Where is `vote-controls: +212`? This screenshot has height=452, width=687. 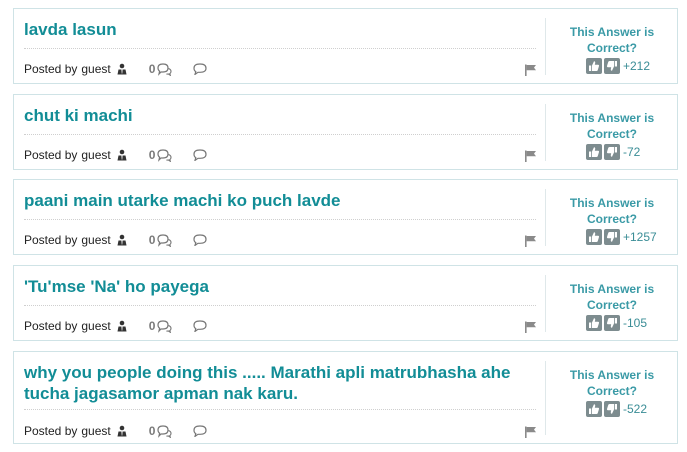
vote-controls: +212 is located at coordinates (618, 66).